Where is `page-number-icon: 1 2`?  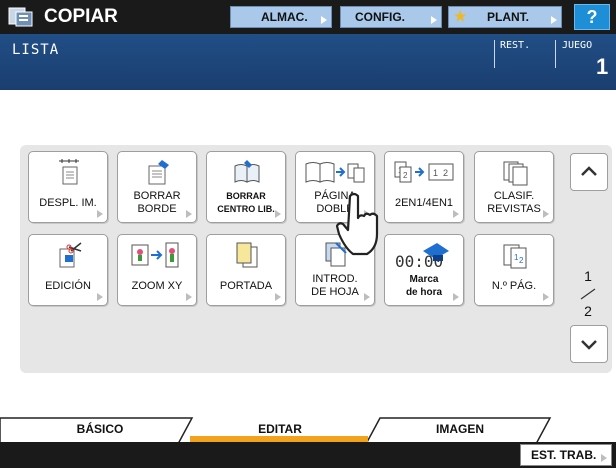
page-number-icon: 1 2 is located at coordinates (515, 256).